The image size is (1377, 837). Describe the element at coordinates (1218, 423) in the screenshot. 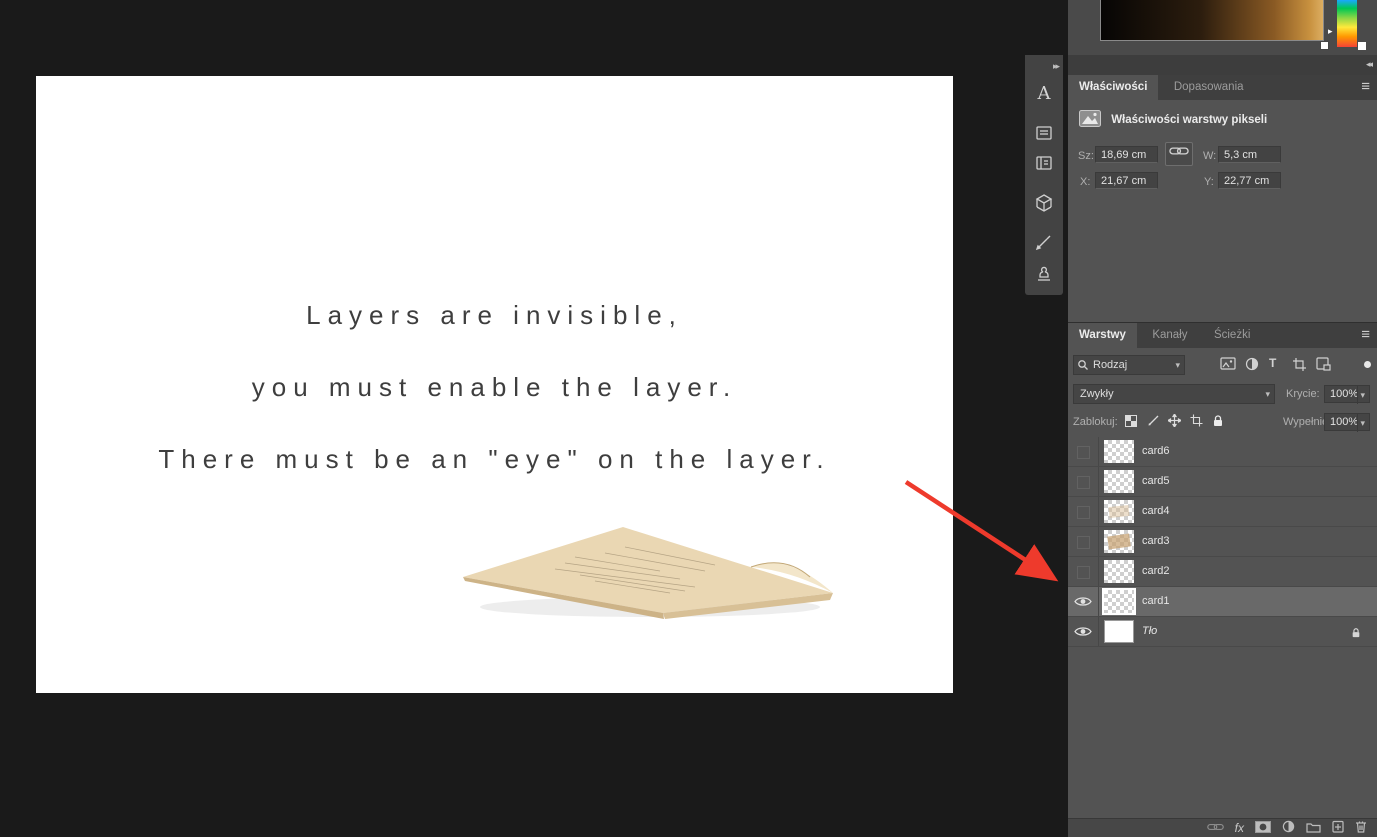

I see `lock-all-icon` at that location.